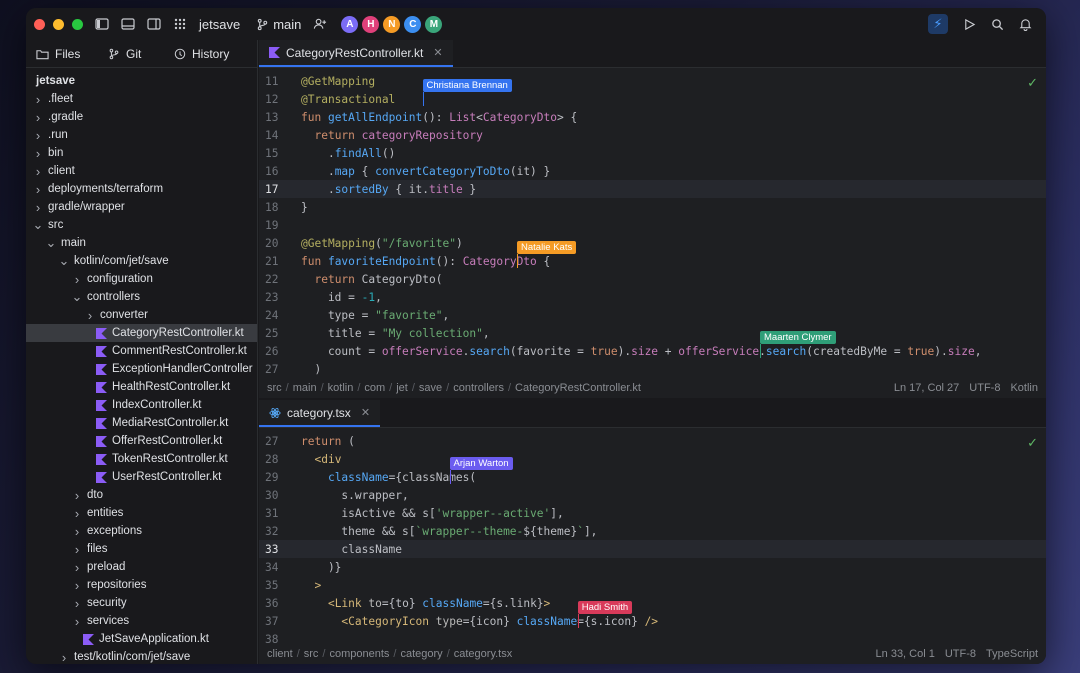 Image resolution: width=1080 pixels, height=673 pixels. What do you see at coordinates (984, 388) in the screenshot?
I see `file-encoding: UTF-8` at bounding box center [984, 388].